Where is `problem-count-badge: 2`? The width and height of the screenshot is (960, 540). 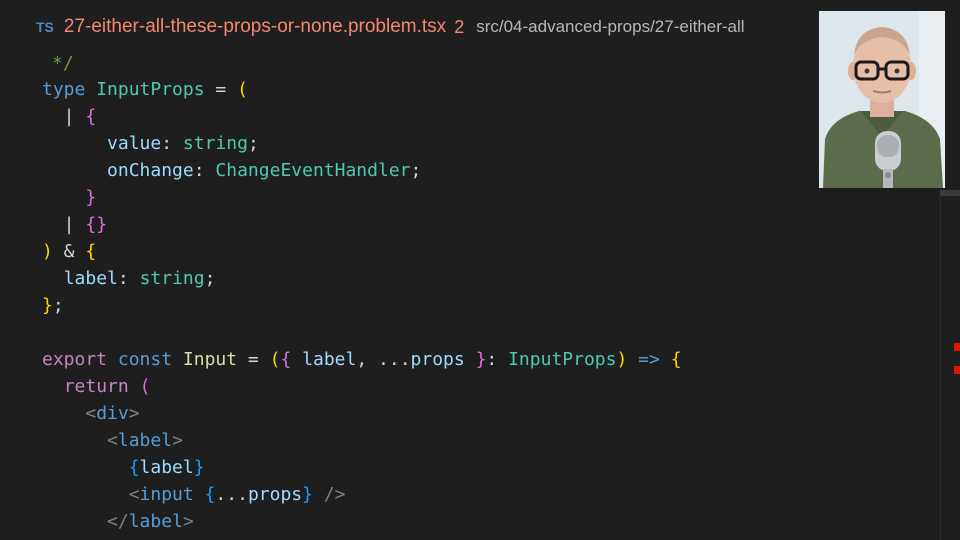 problem-count-badge: 2 is located at coordinates (459, 26).